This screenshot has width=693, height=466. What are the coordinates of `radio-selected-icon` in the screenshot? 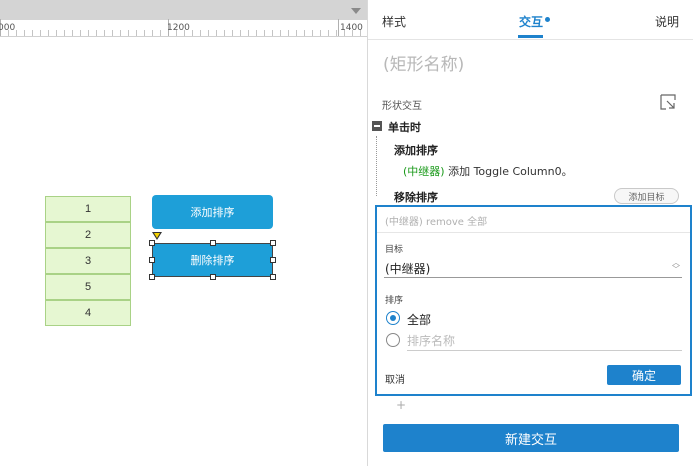 It's located at (393, 318).